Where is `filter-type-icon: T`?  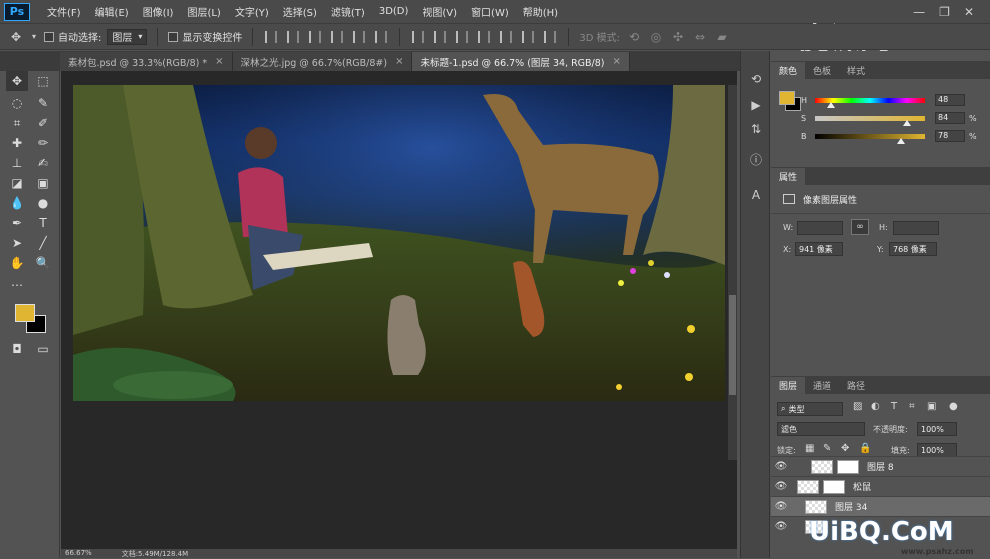
filter-type-icon: T is located at coordinates (894, 406).